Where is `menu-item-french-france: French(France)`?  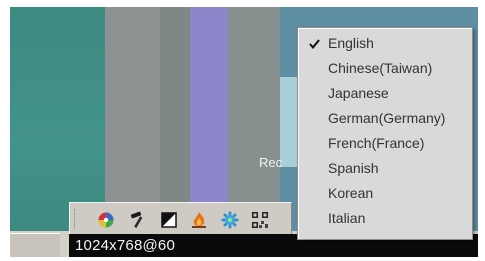 menu-item-french-france: French(France) is located at coordinates (385, 143).